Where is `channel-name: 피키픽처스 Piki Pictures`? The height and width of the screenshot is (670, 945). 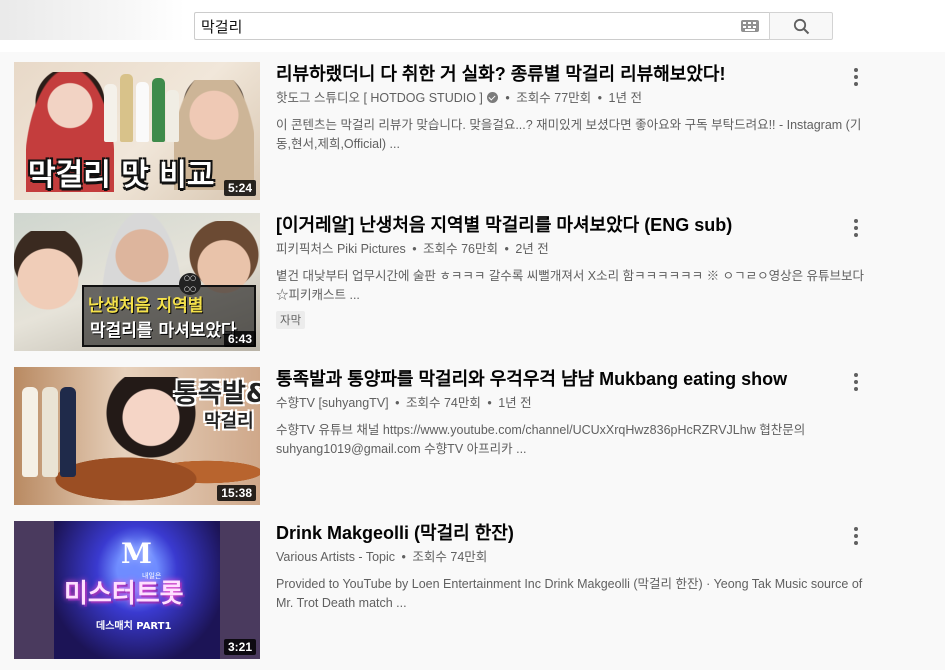
channel-name: 피키픽처스 Piki Pictures is located at coordinates (341, 249).